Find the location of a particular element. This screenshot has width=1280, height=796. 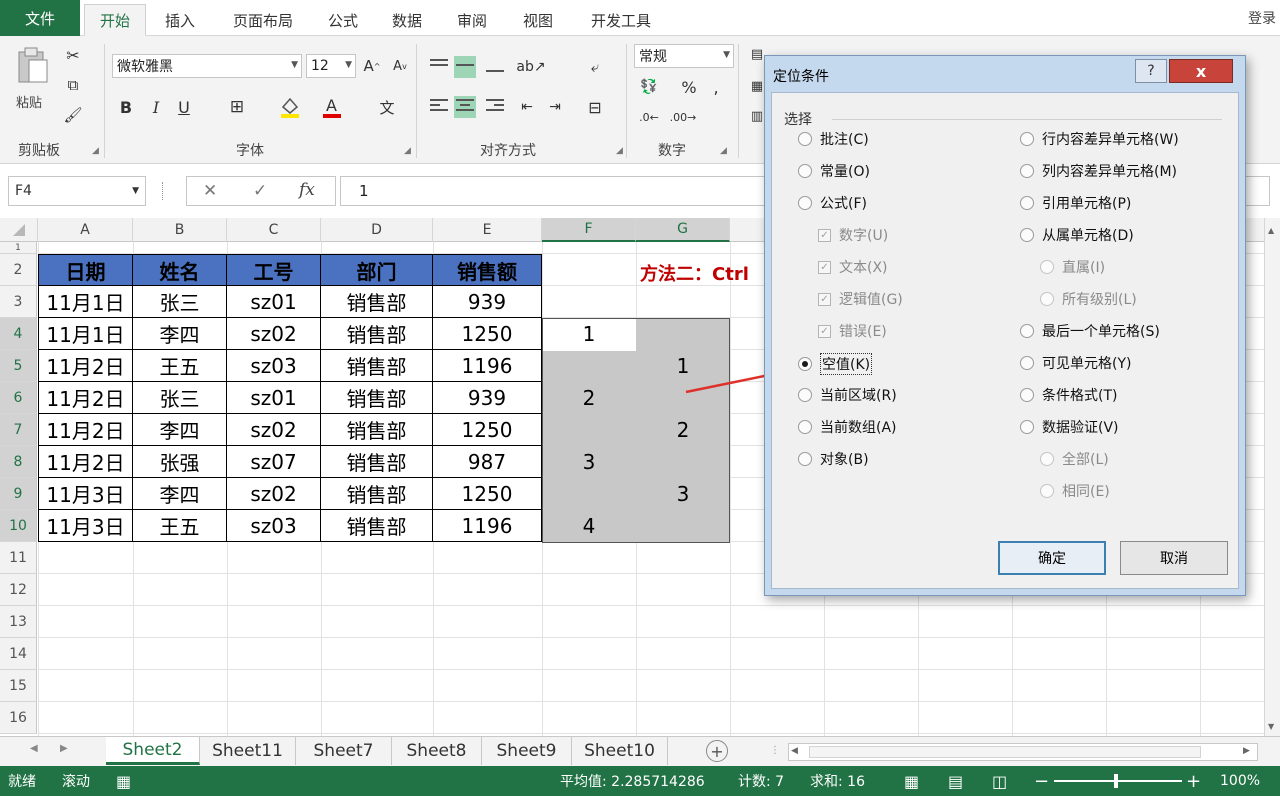

paste-icon is located at coordinates (32, 66).